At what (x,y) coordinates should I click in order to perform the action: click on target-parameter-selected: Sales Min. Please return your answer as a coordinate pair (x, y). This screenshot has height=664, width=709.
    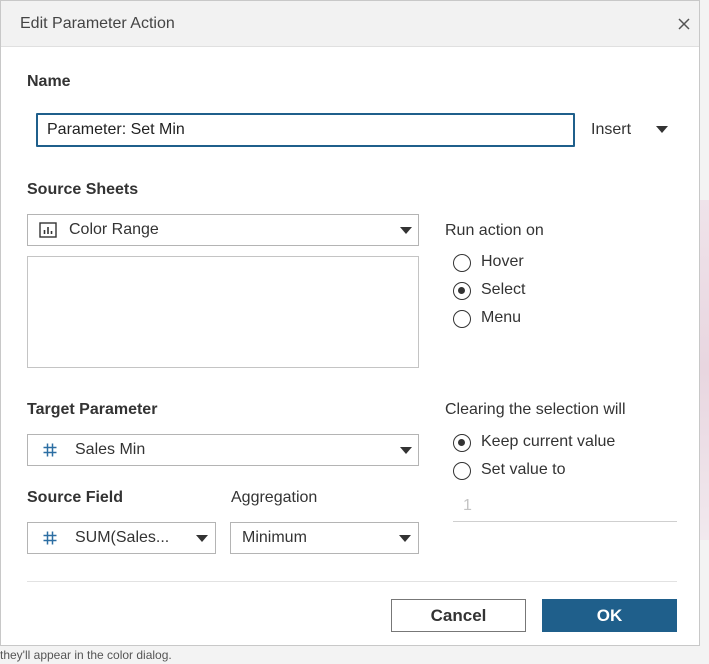
    Looking at the image, I should click on (110, 449).